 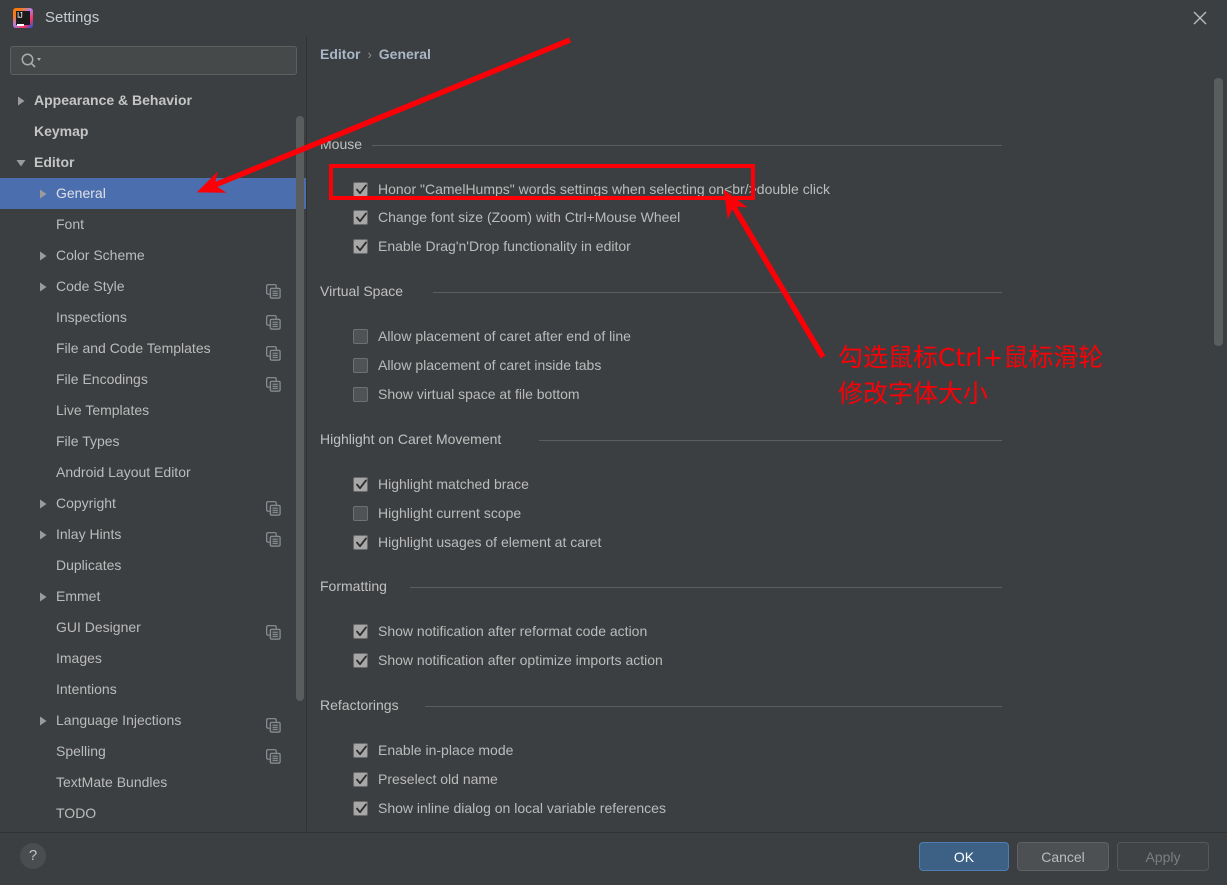 What do you see at coordinates (300, 408) in the screenshot?
I see `sidebar-scrollbar` at bounding box center [300, 408].